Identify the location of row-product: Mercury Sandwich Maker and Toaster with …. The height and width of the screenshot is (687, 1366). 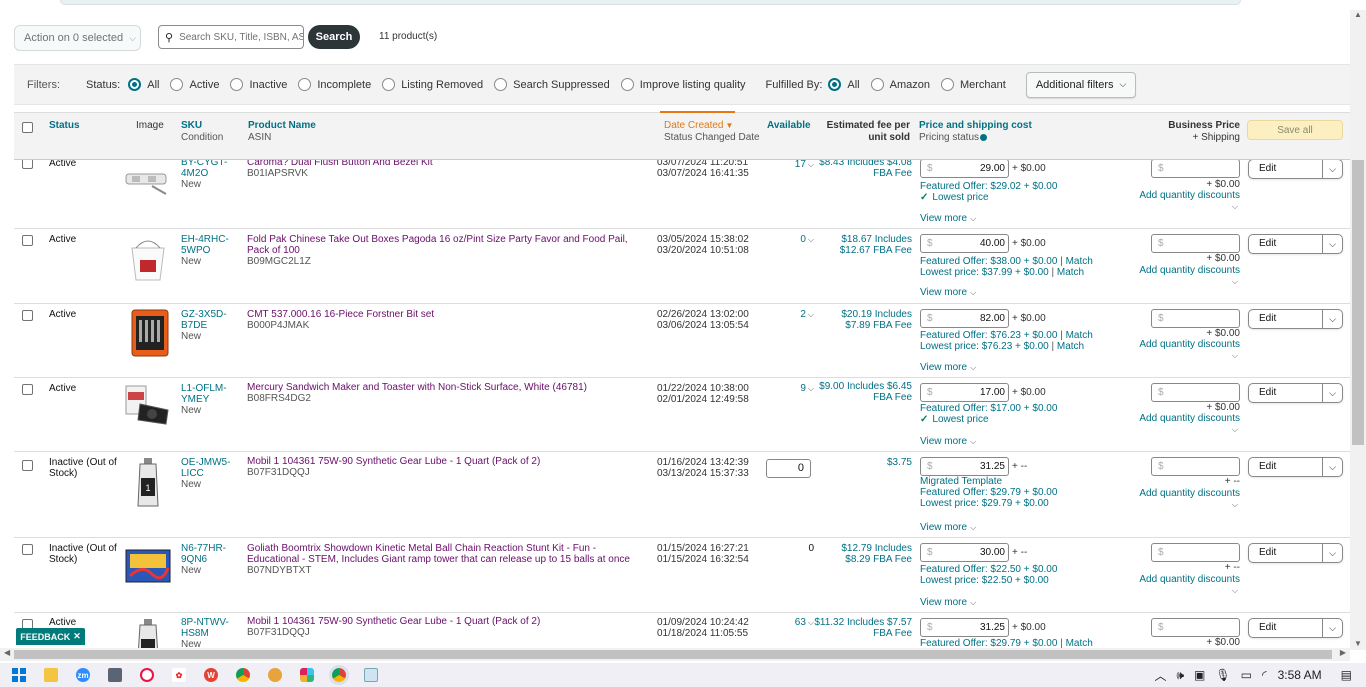
(447, 393).